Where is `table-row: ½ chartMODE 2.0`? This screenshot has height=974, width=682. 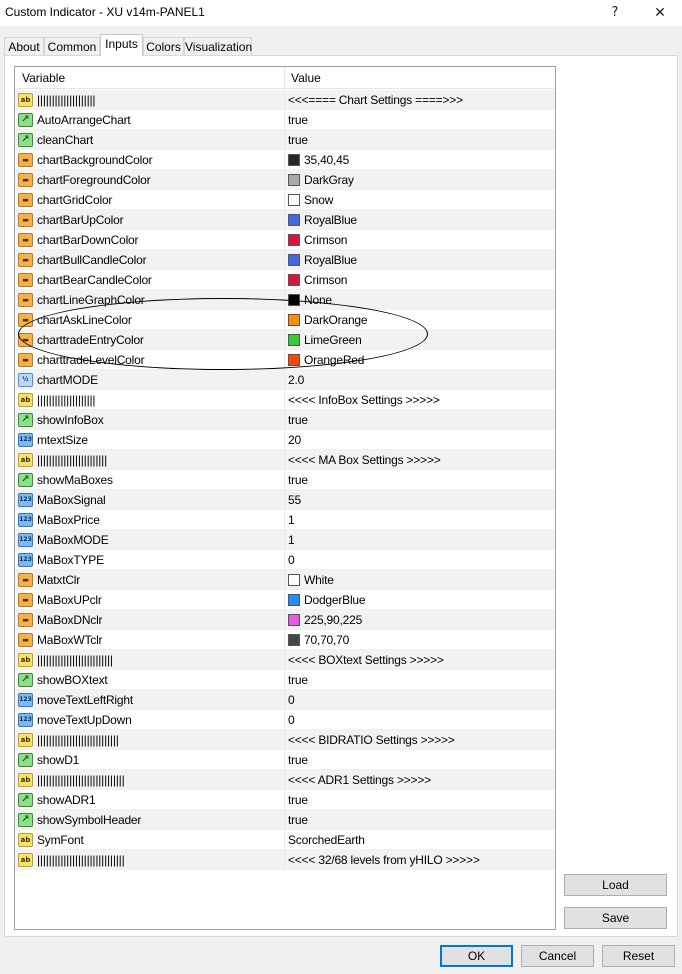
table-row: ½ chartMODE 2.0 is located at coordinates (285, 380).